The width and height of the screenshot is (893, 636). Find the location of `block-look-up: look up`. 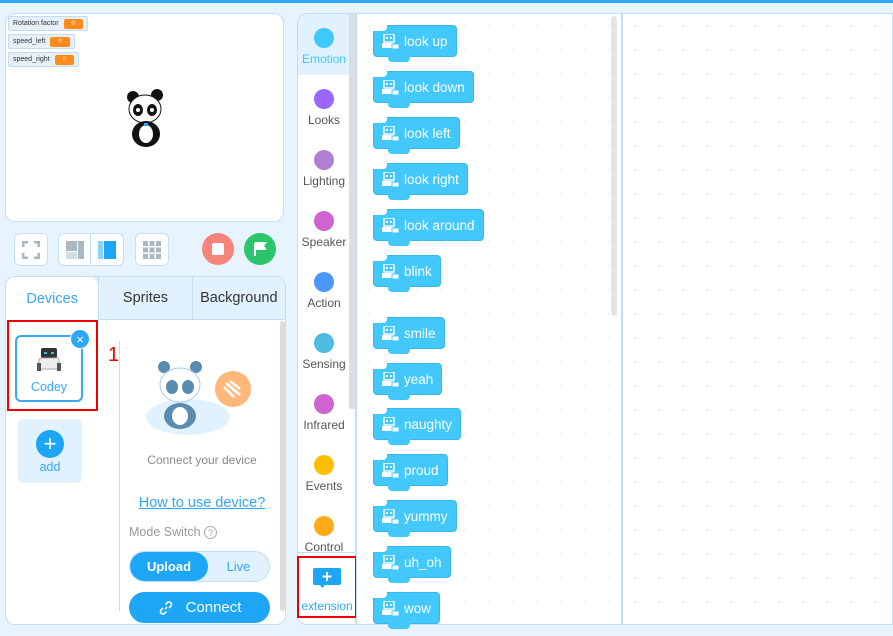

block-look-up: look up is located at coordinates (415, 43).